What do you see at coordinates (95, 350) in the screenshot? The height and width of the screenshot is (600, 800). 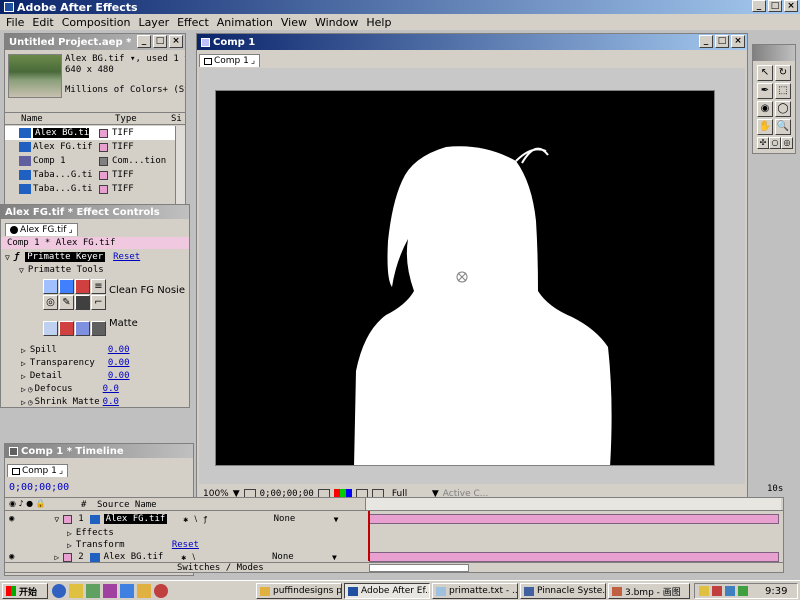 I see `prop-spill: ▷ Spill 0.00` at bounding box center [95, 350].